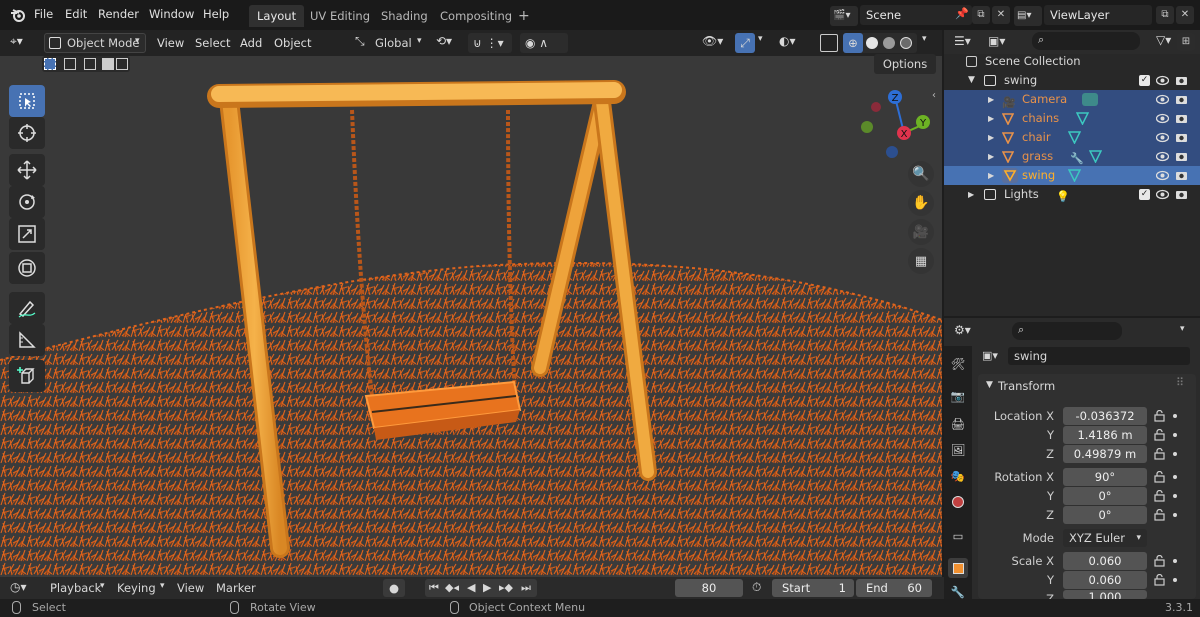 The width and height of the screenshot is (1200, 617). What do you see at coordinates (958, 450) in the screenshot?
I see `view-layer-tab-icon: 🖼` at bounding box center [958, 450].